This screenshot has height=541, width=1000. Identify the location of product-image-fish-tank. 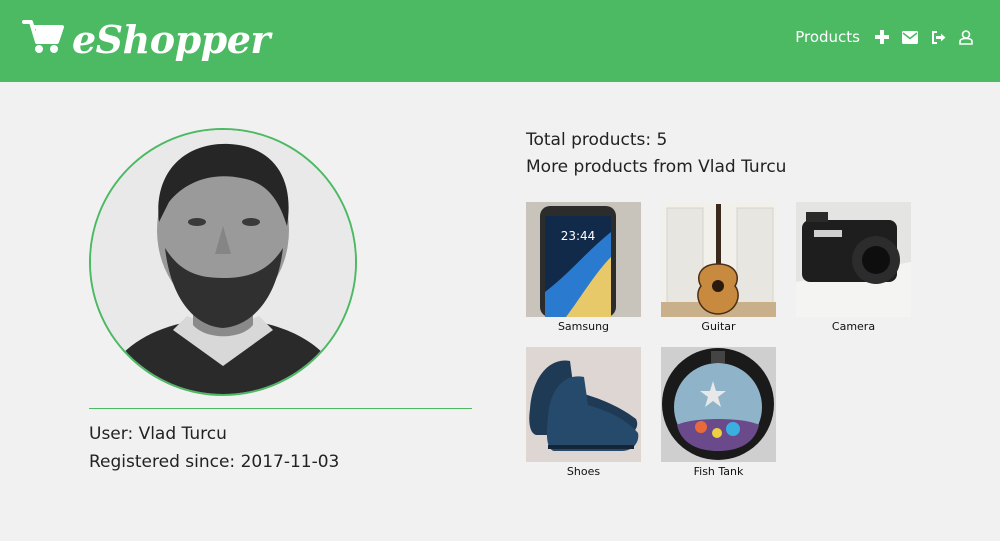
(718, 404).